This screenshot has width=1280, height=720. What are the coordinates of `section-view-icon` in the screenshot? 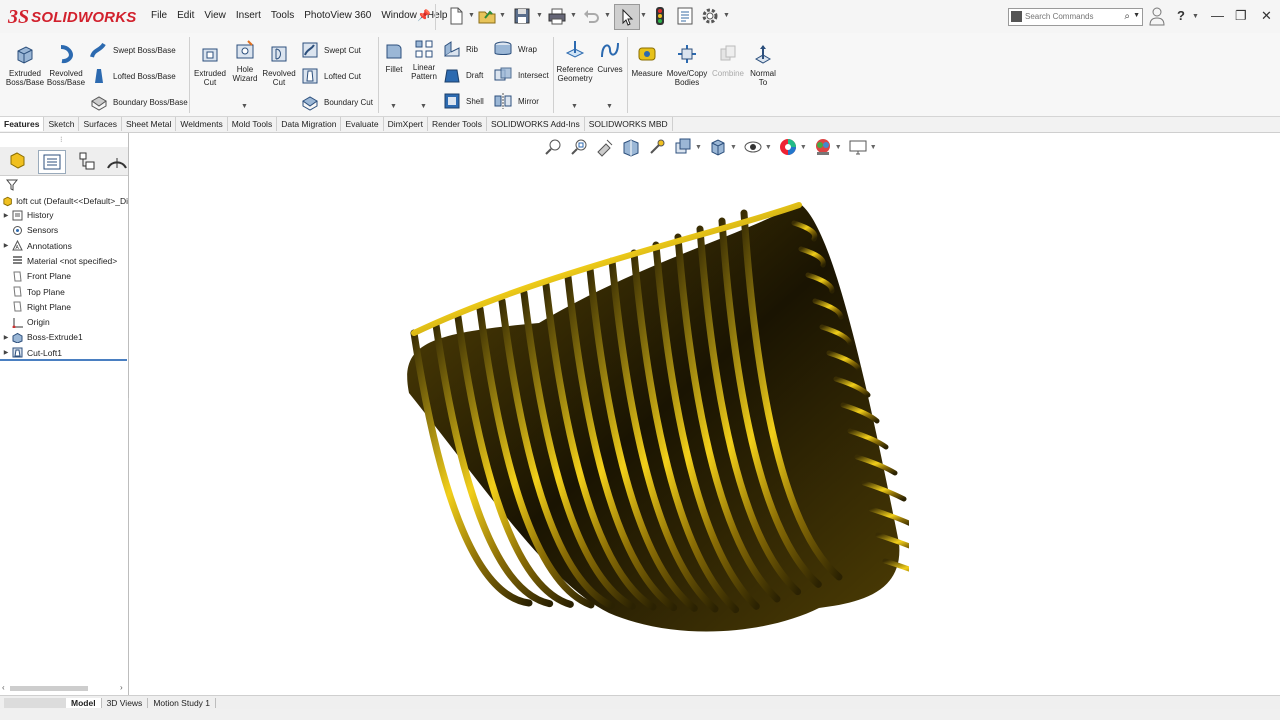 It's located at (631, 147).